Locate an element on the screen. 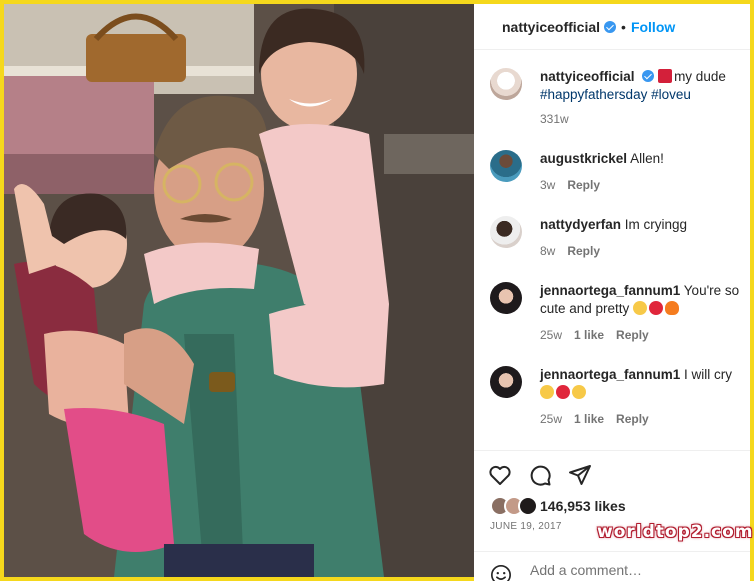 The width and height of the screenshot is (754, 581). caption-meta: 331w is located at coordinates (560, 119).